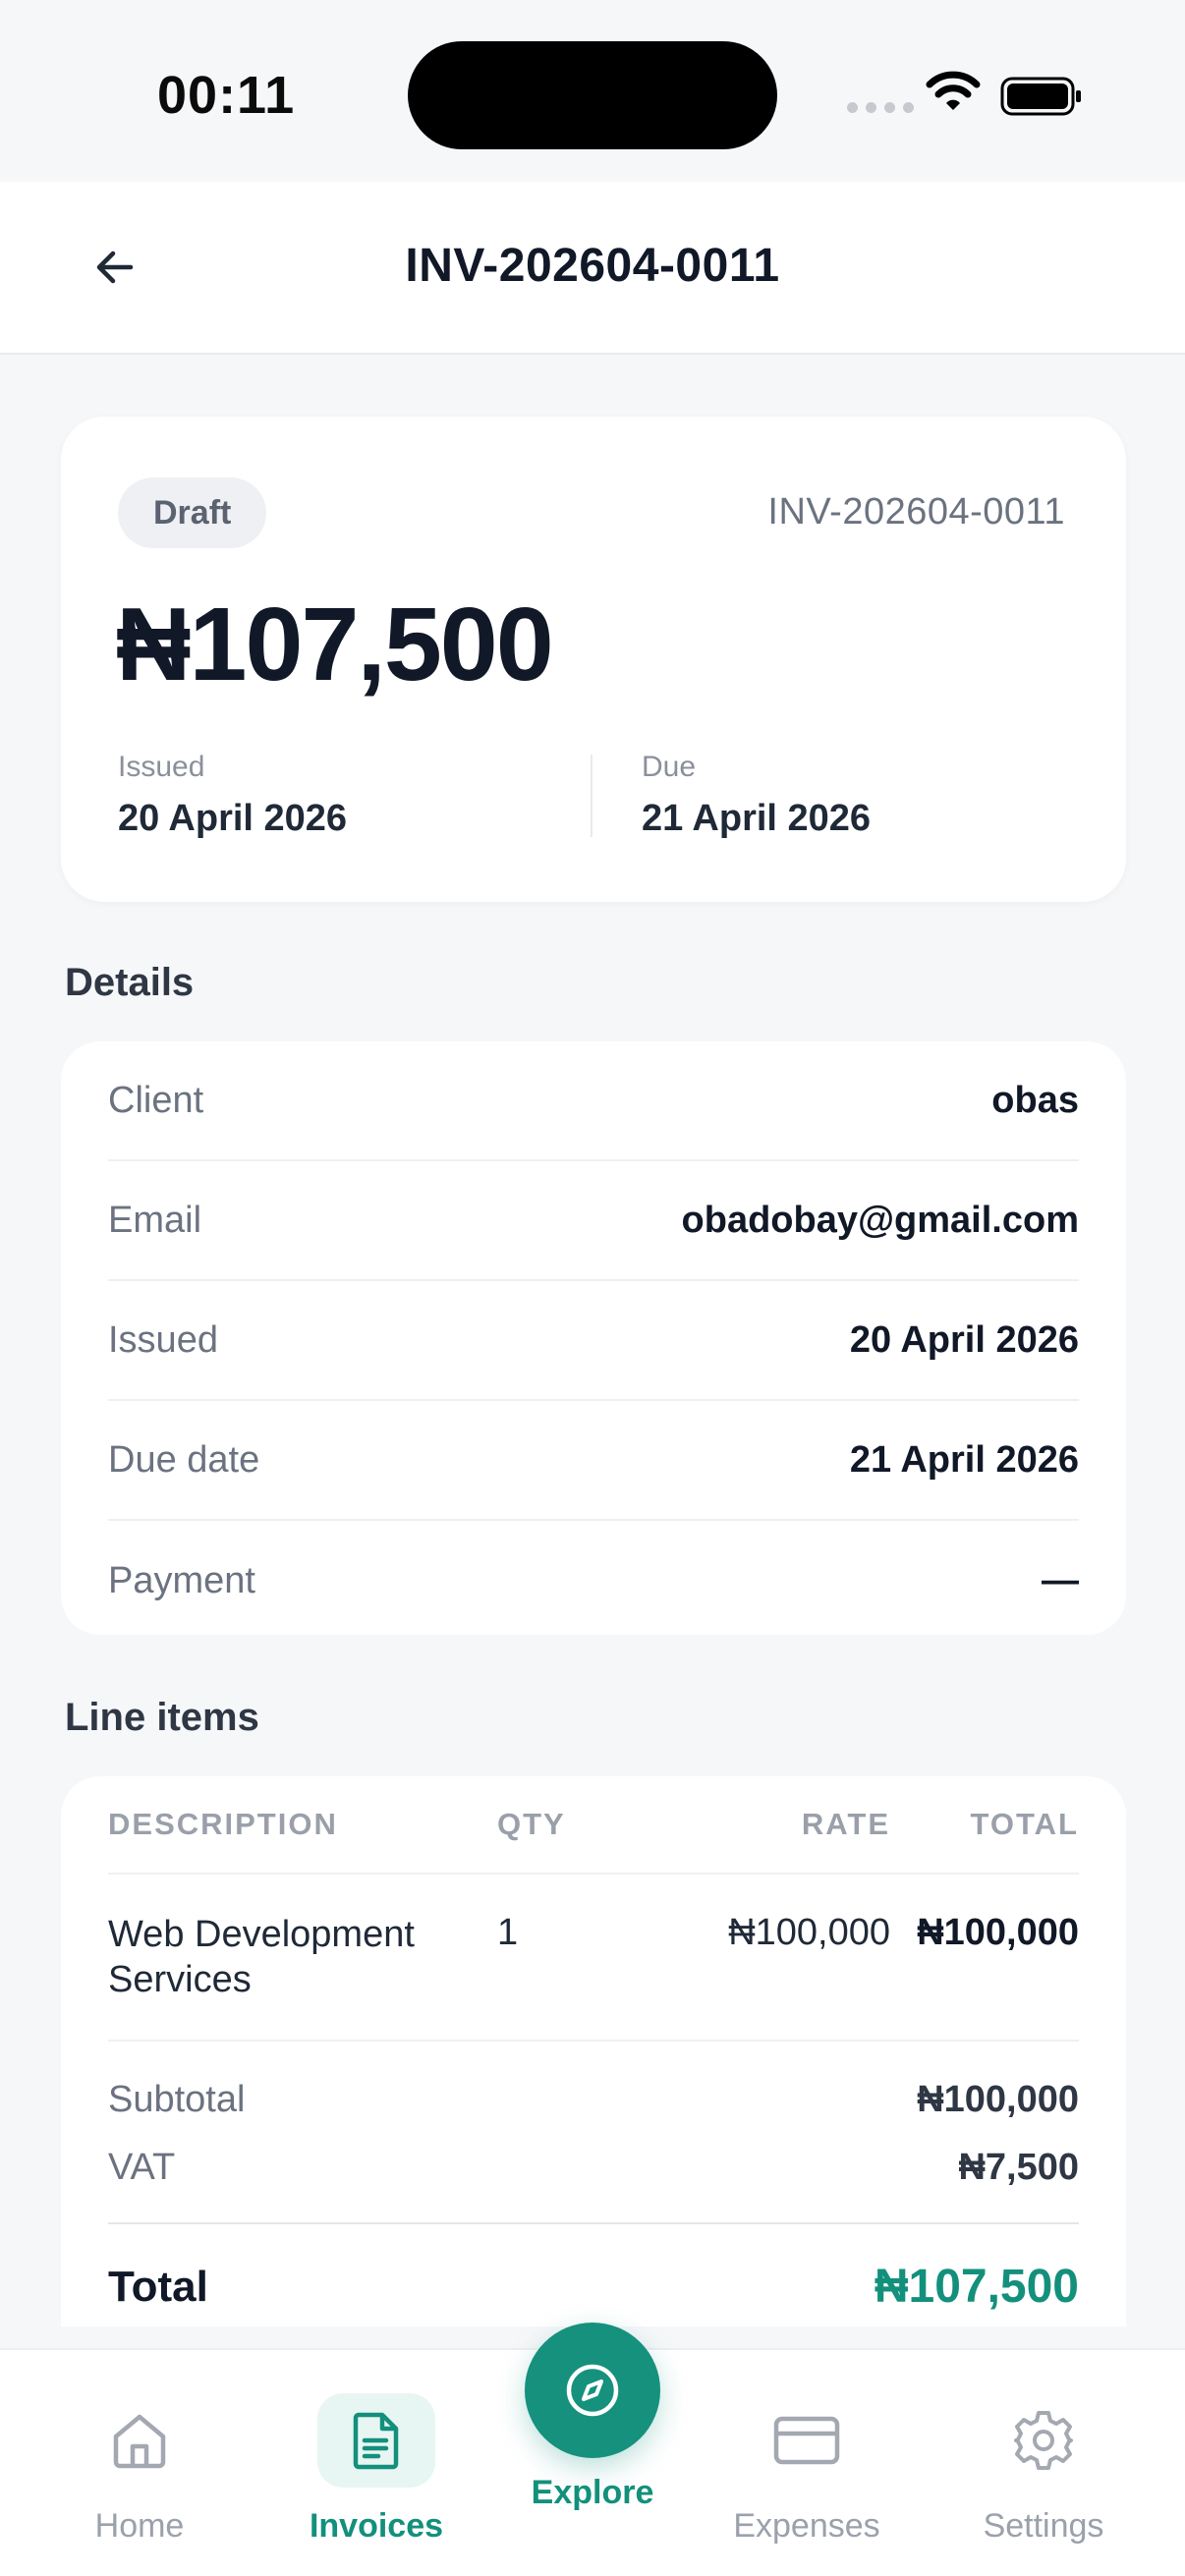  I want to click on detail-row-issued: Issued 20 April 2026, so click(594, 1341).